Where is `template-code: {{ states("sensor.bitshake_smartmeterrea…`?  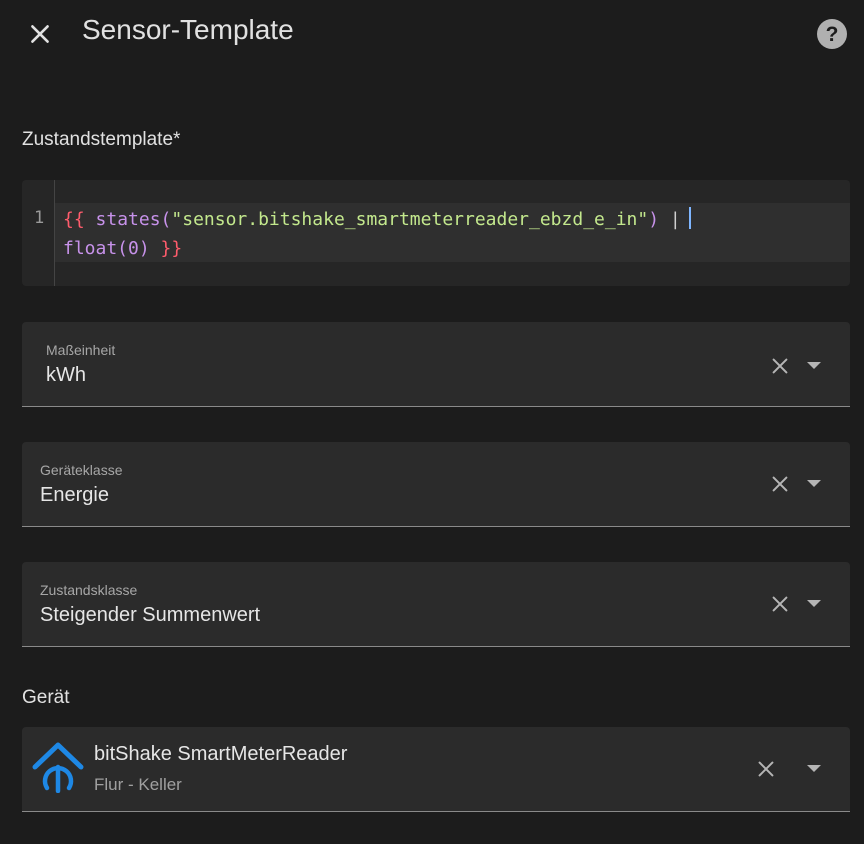
template-code: {{ states("sensor.bitshake_smartmeterrea… is located at coordinates (453, 234).